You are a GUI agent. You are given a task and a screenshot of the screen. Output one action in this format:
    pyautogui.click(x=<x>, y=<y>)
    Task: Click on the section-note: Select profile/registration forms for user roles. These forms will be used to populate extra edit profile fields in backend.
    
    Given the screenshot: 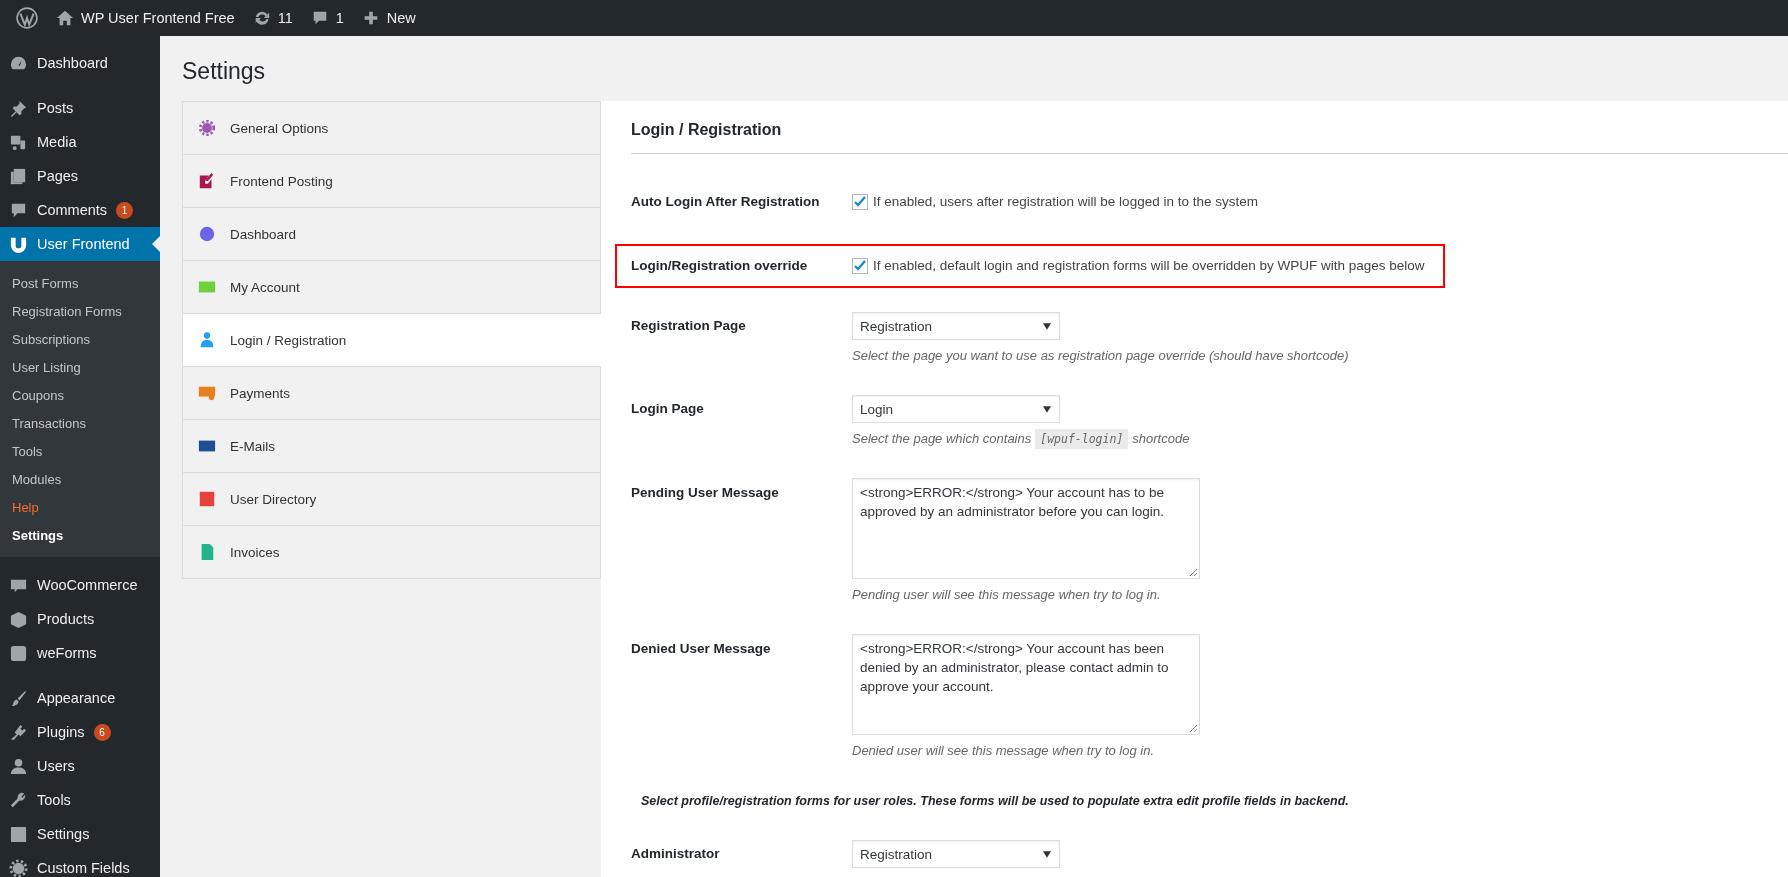 What is the action you would take?
    pyautogui.click(x=994, y=801)
    